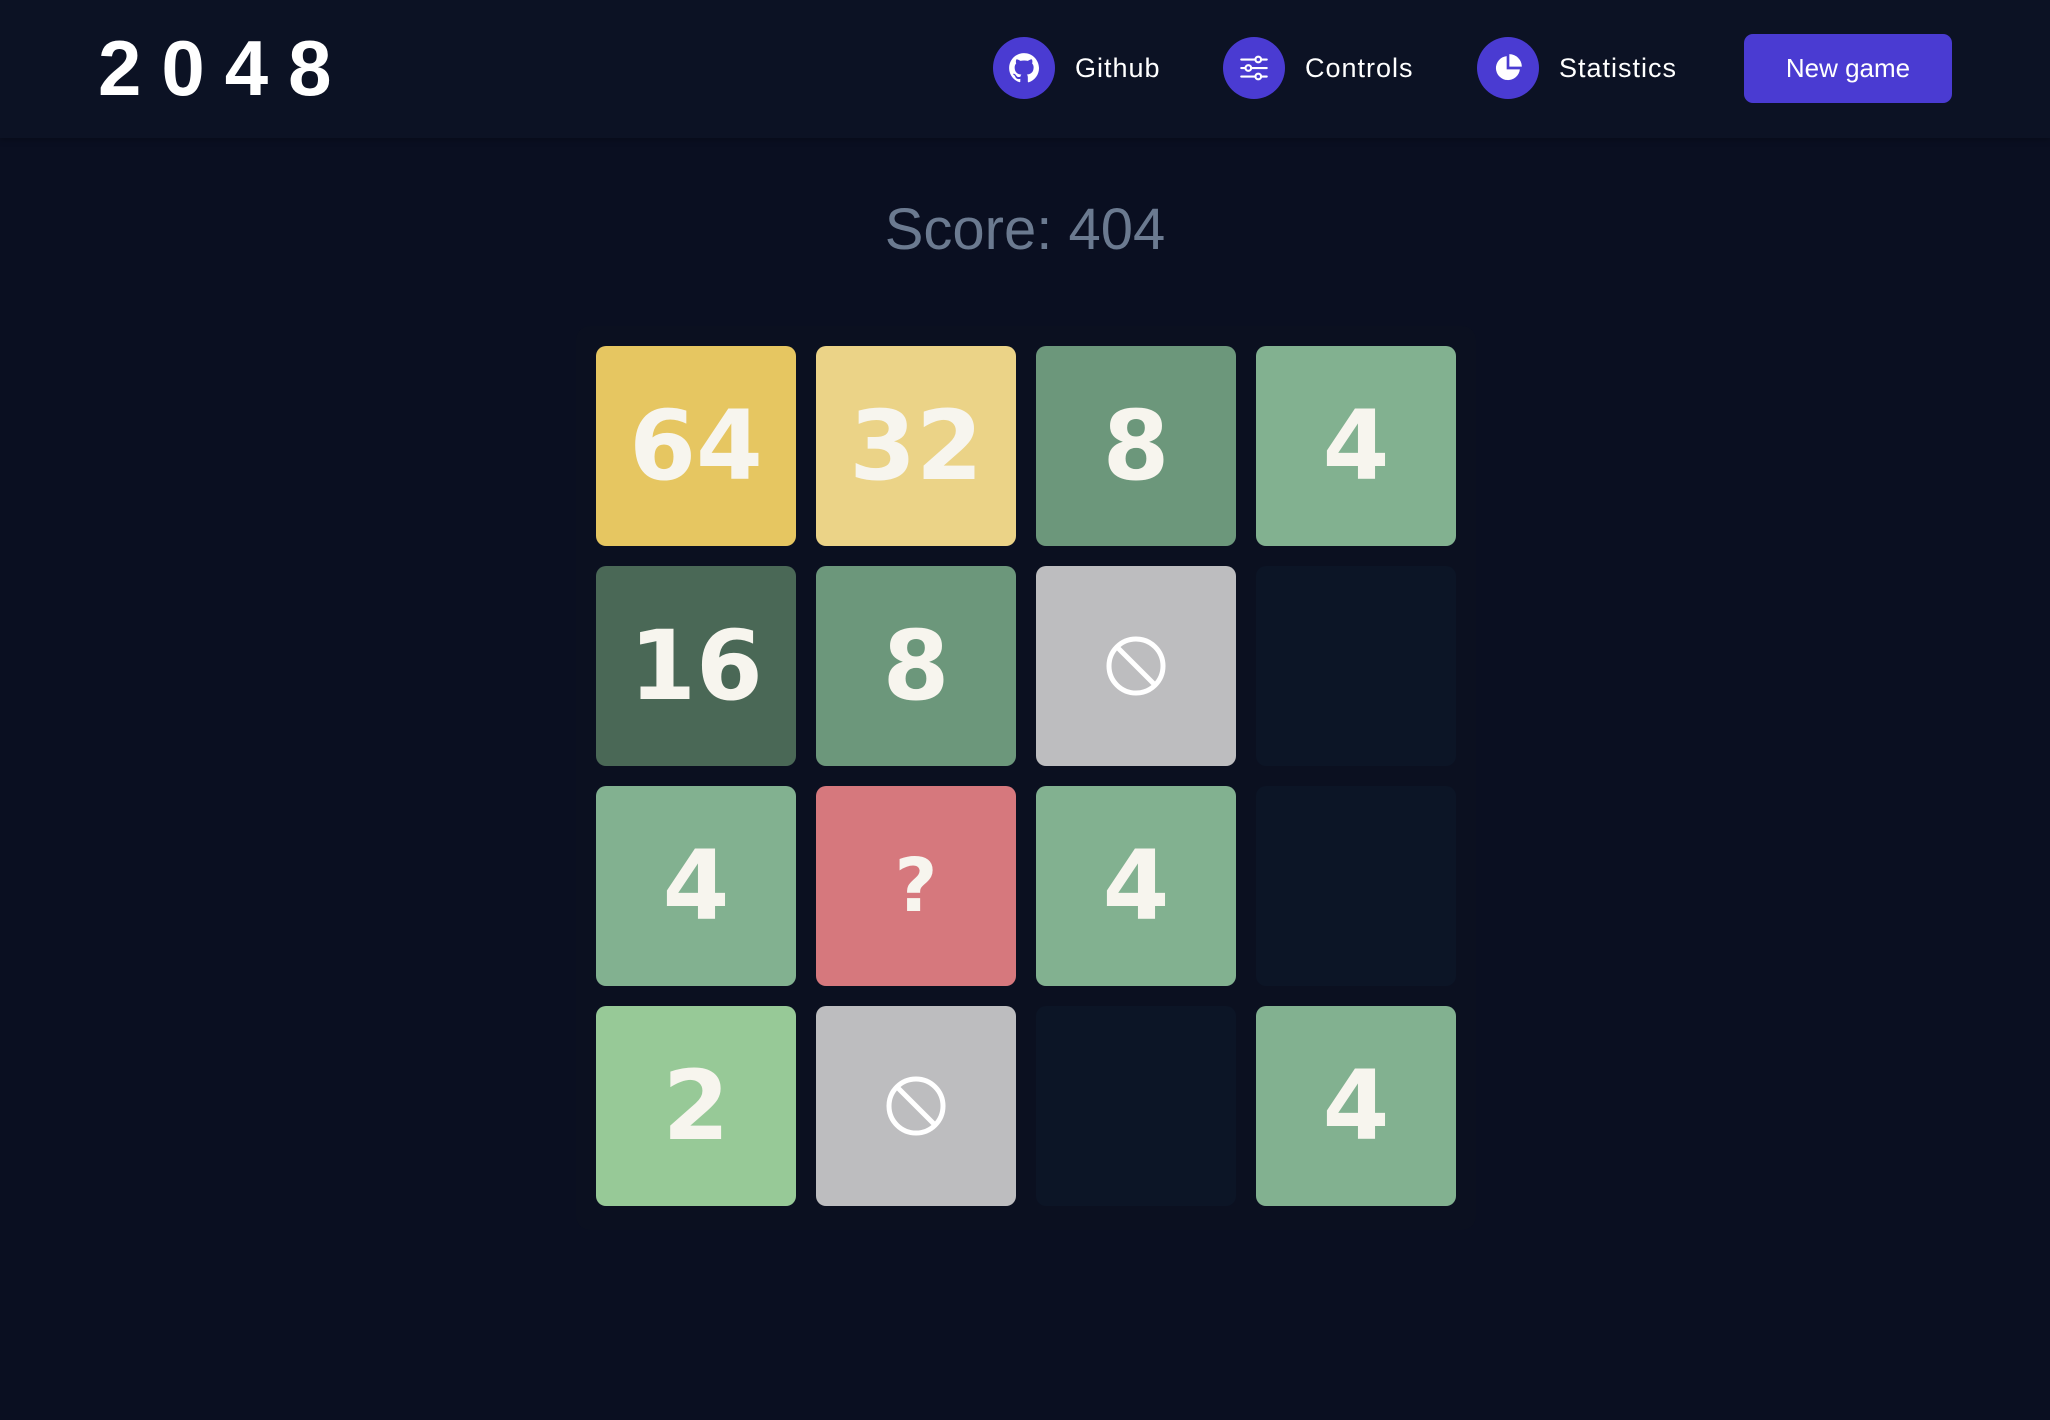 This screenshot has height=1420, width=2050. What do you see at coordinates (225, 68) in the screenshot?
I see `game-logo: 2048` at bounding box center [225, 68].